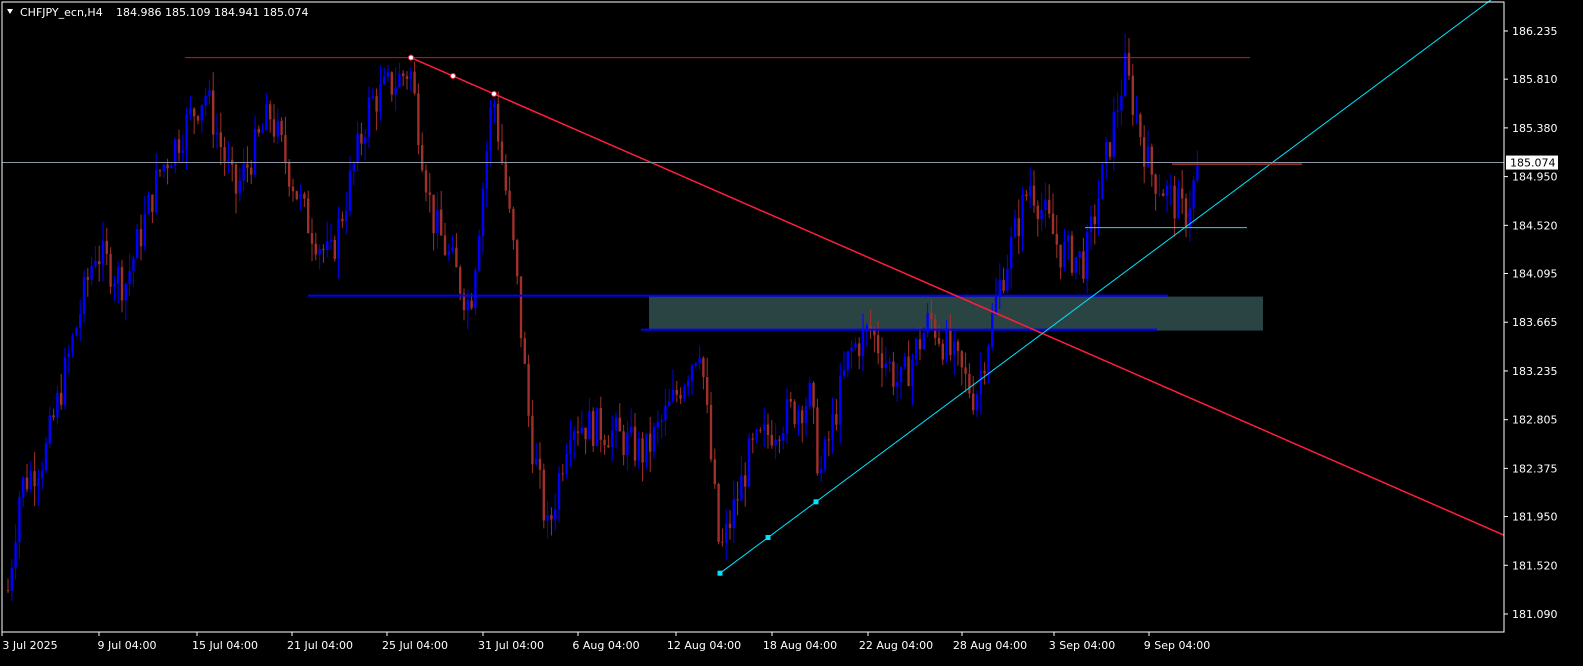 The width and height of the screenshot is (1583, 666). Describe the element at coordinates (1535, 371) in the screenshot. I see `y-tick-label: 183.235` at that location.